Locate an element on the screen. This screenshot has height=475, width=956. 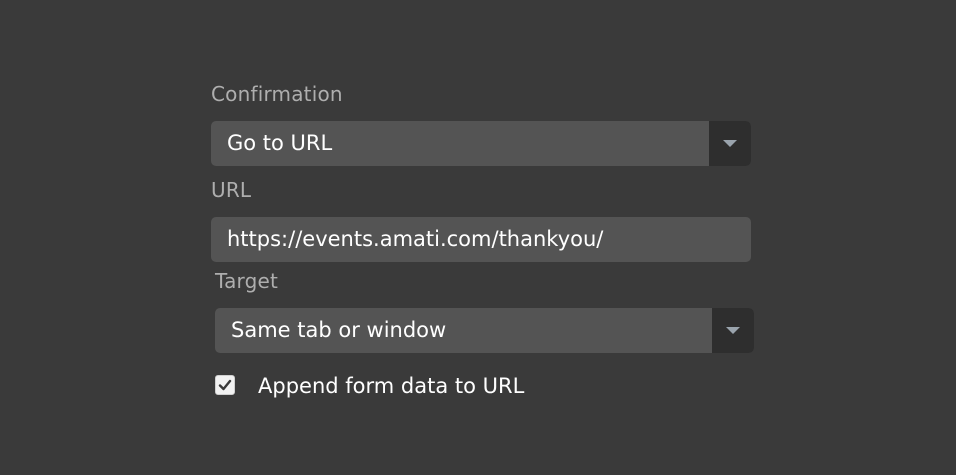
append-form-data-checkbox is located at coordinates (225, 385).